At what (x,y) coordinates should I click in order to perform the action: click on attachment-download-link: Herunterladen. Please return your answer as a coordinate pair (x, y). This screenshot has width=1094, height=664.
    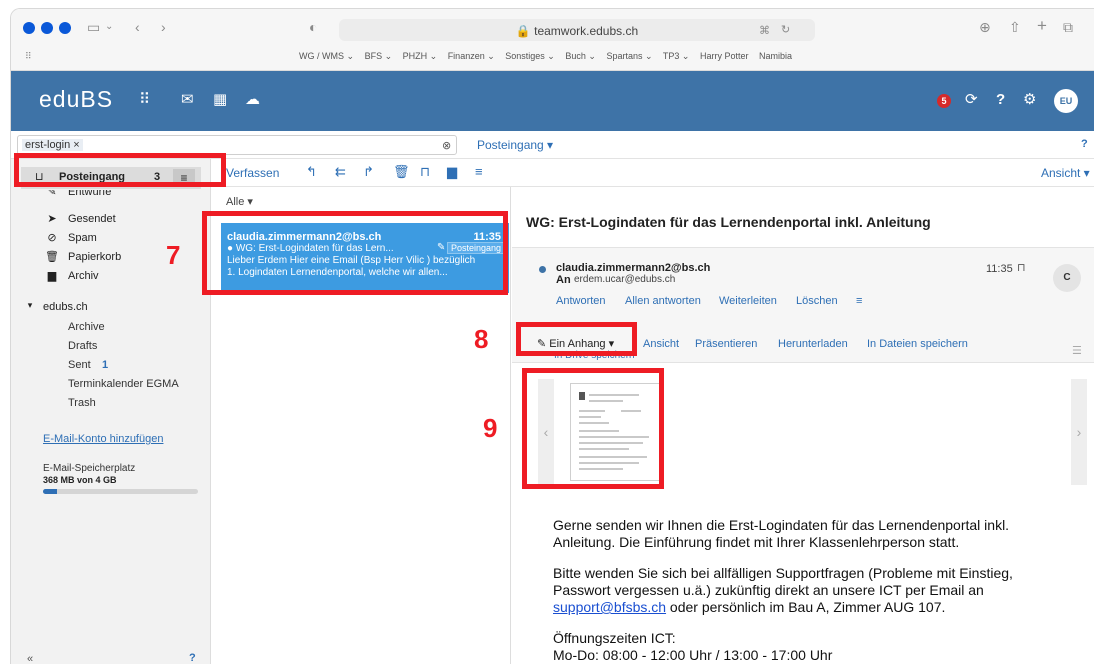
    Looking at the image, I should click on (813, 344).